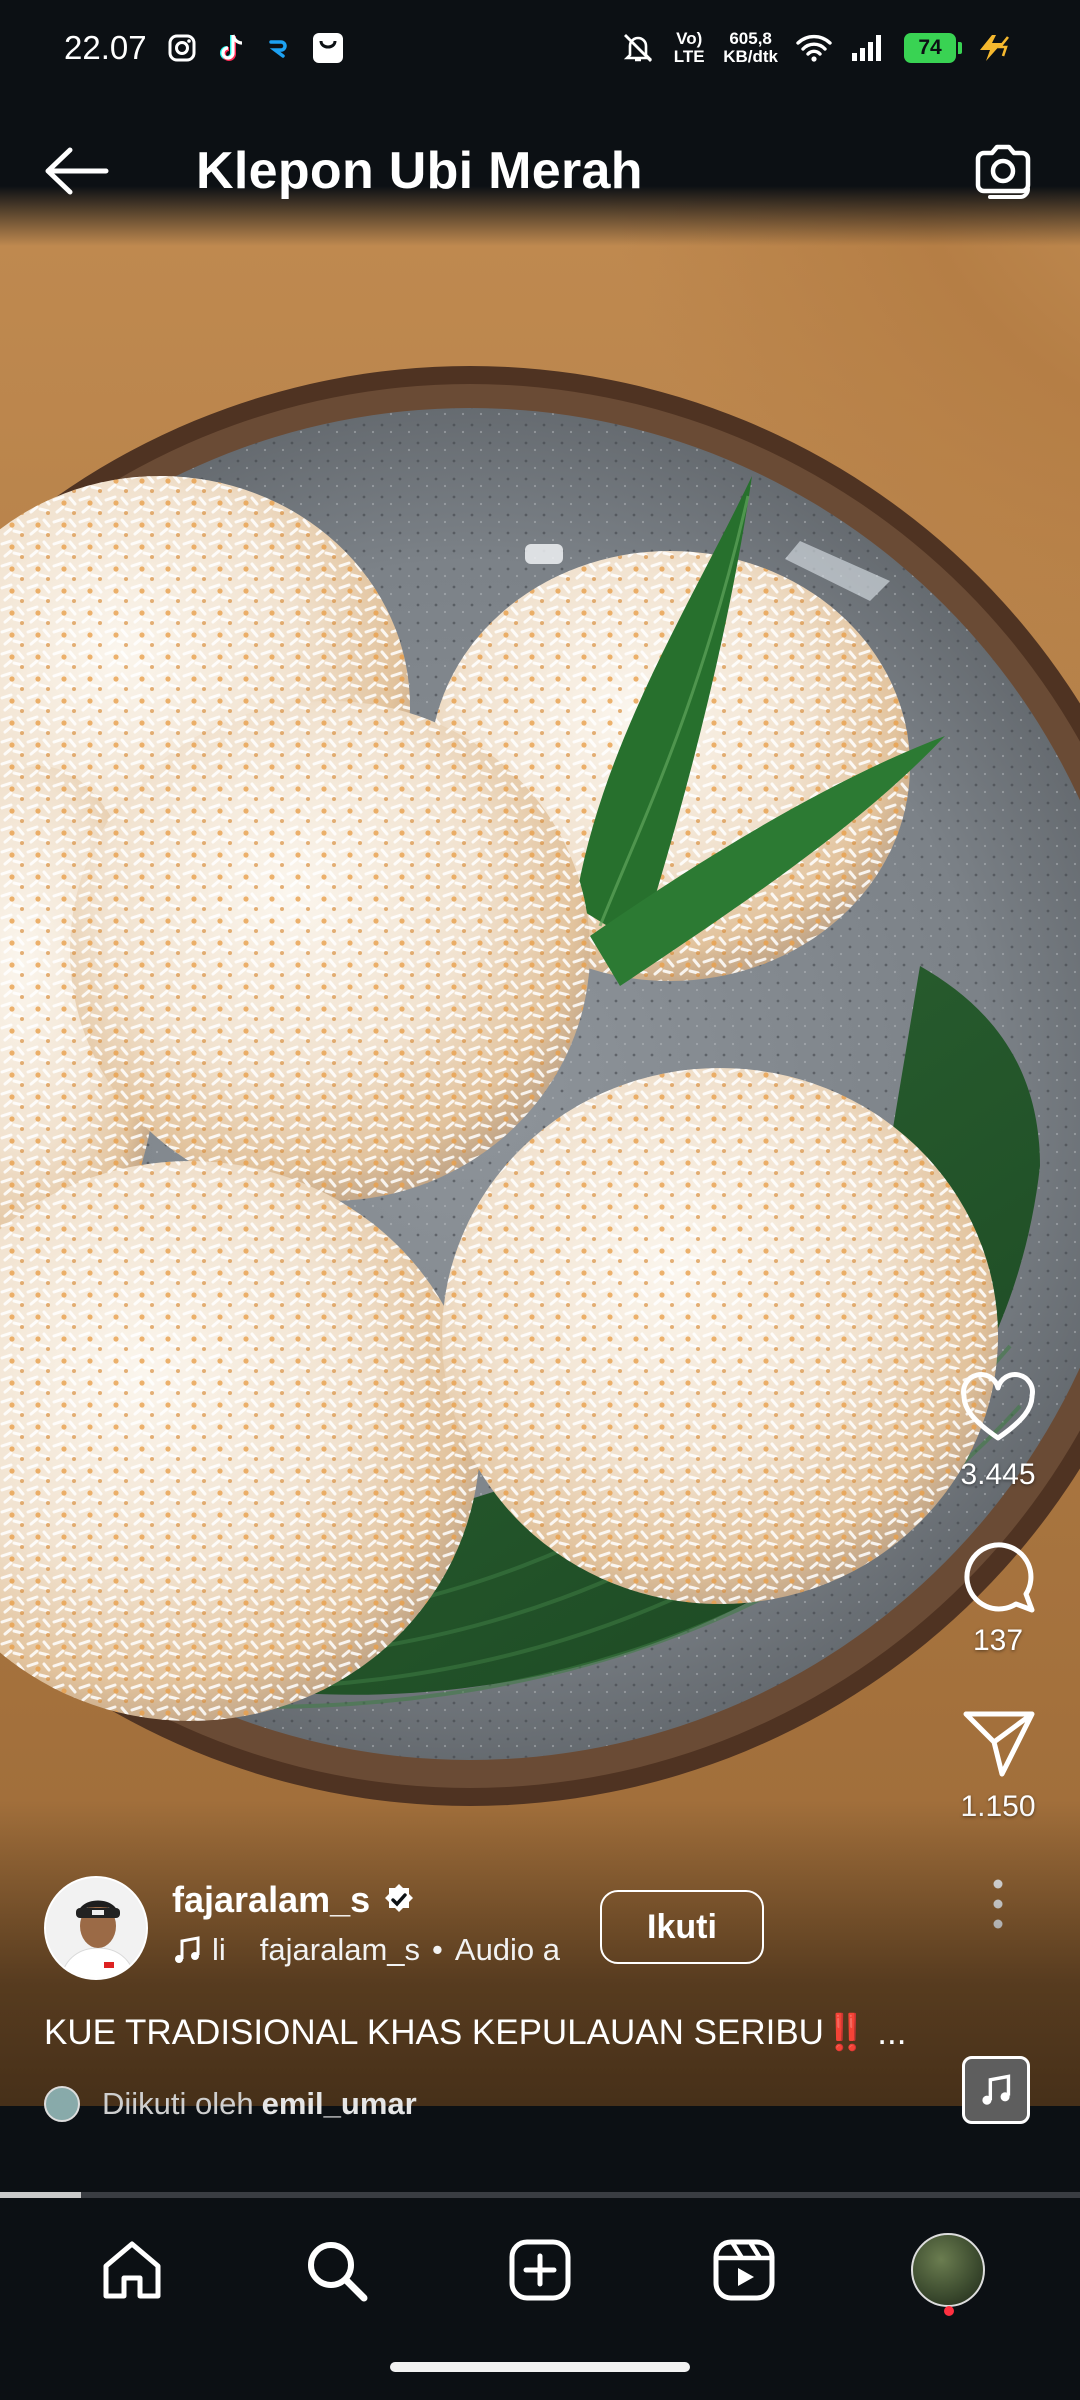  Describe the element at coordinates (434, 2032) in the screenshot. I see `caption-body: KUE TRADISIONAL KHAS KEPULAUAN SERIBU` at that location.